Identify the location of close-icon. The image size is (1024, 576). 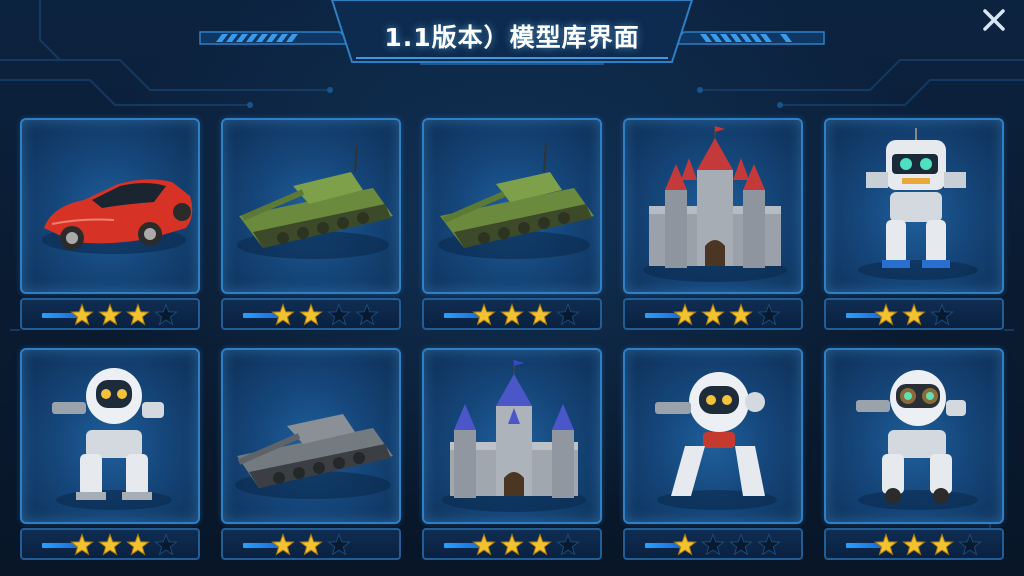
(994, 20).